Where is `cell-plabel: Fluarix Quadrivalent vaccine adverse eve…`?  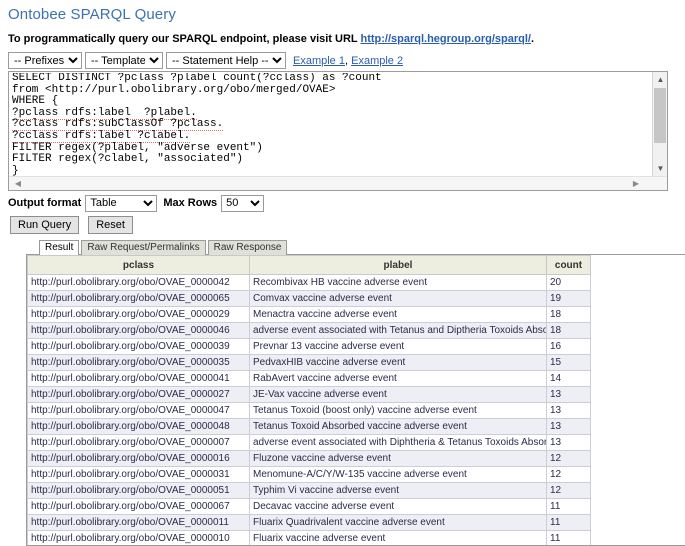
cell-plabel: Fluarix Quadrivalent vaccine adverse eve… is located at coordinates (398, 523).